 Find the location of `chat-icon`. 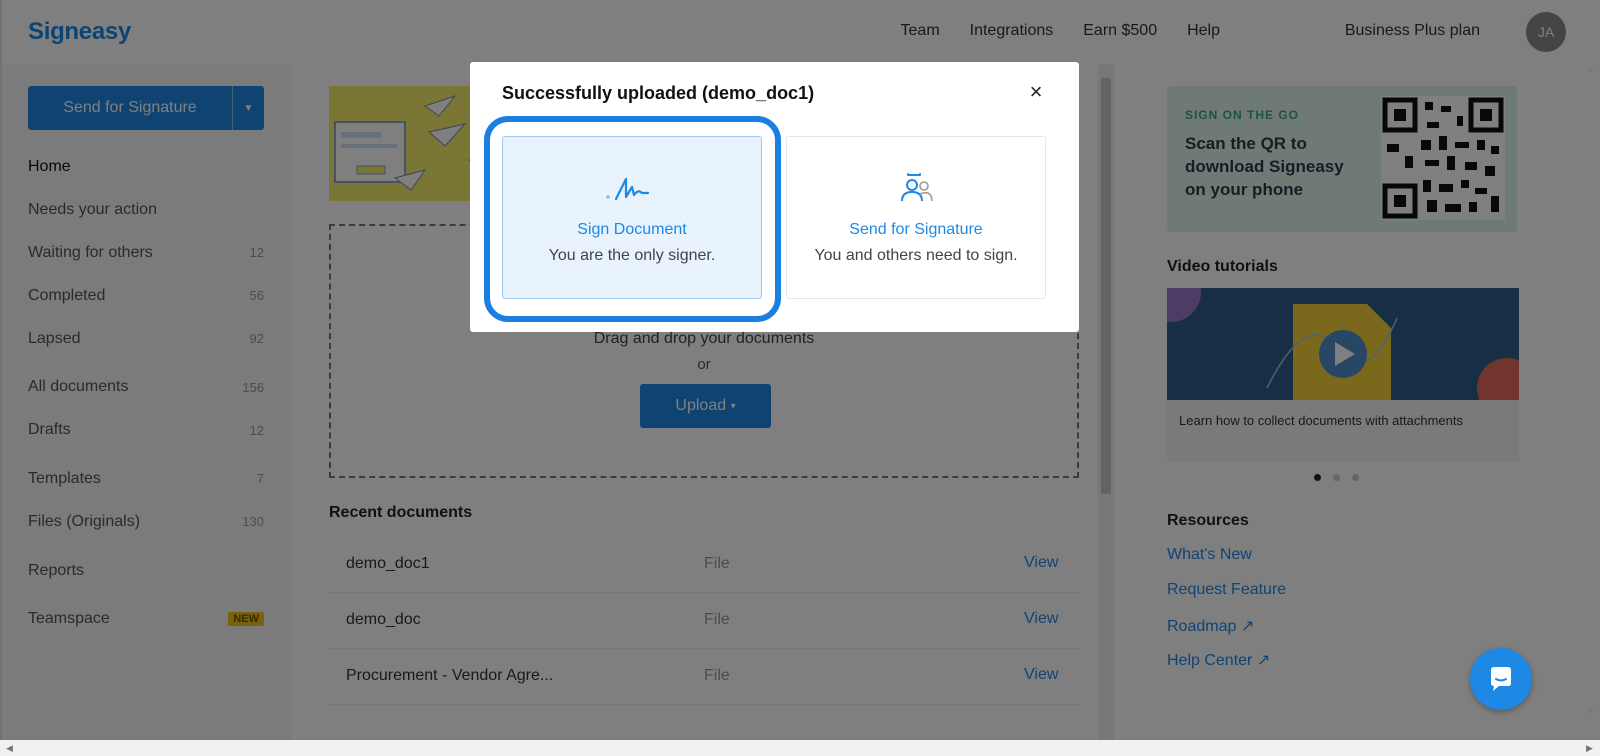

chat-icon is located at coordinates (1501, 679).